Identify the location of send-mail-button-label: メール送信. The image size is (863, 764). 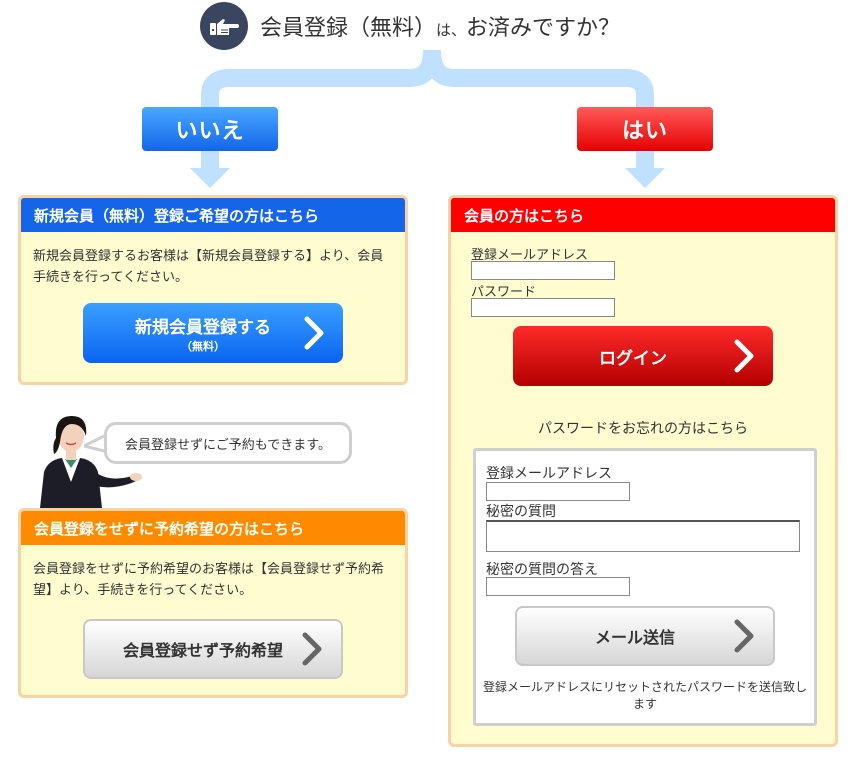
(634, 637).